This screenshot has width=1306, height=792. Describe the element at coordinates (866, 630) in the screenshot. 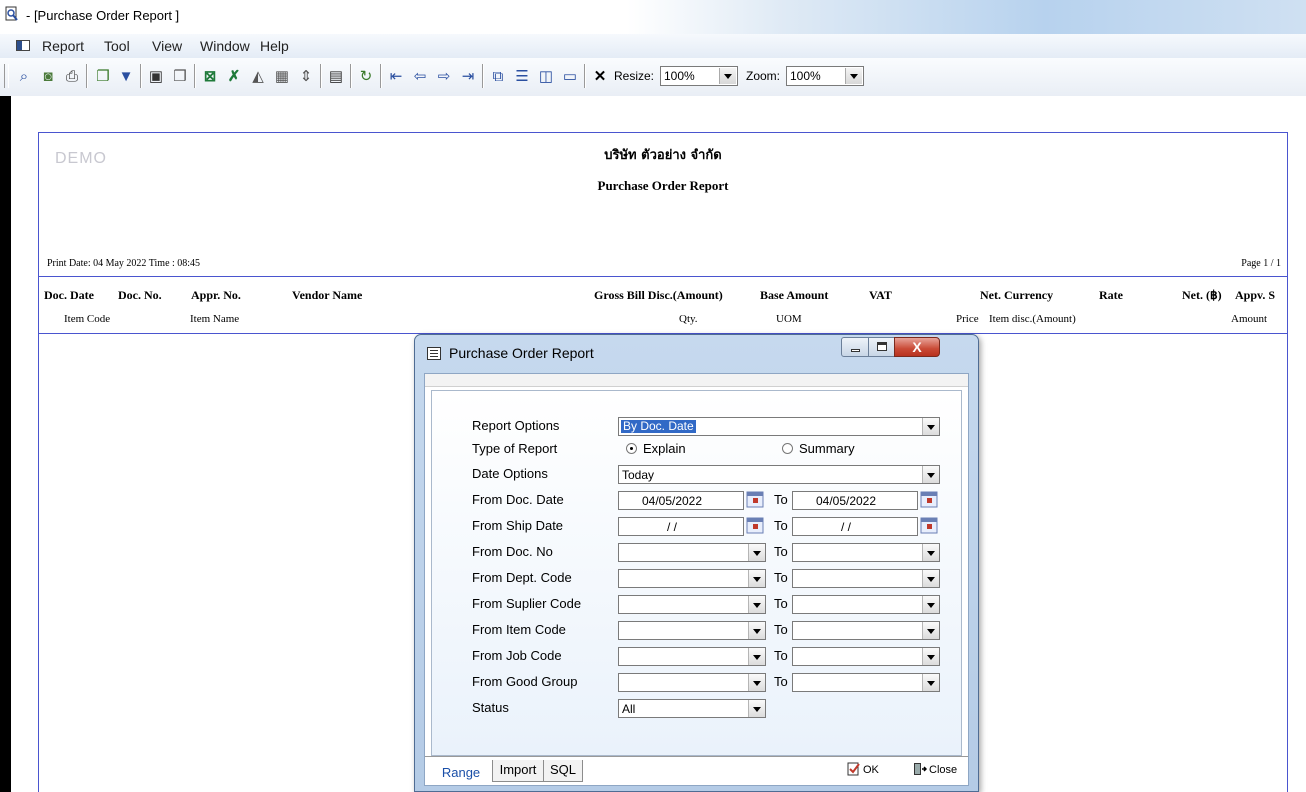

I see `item-code-to-select` at that location.